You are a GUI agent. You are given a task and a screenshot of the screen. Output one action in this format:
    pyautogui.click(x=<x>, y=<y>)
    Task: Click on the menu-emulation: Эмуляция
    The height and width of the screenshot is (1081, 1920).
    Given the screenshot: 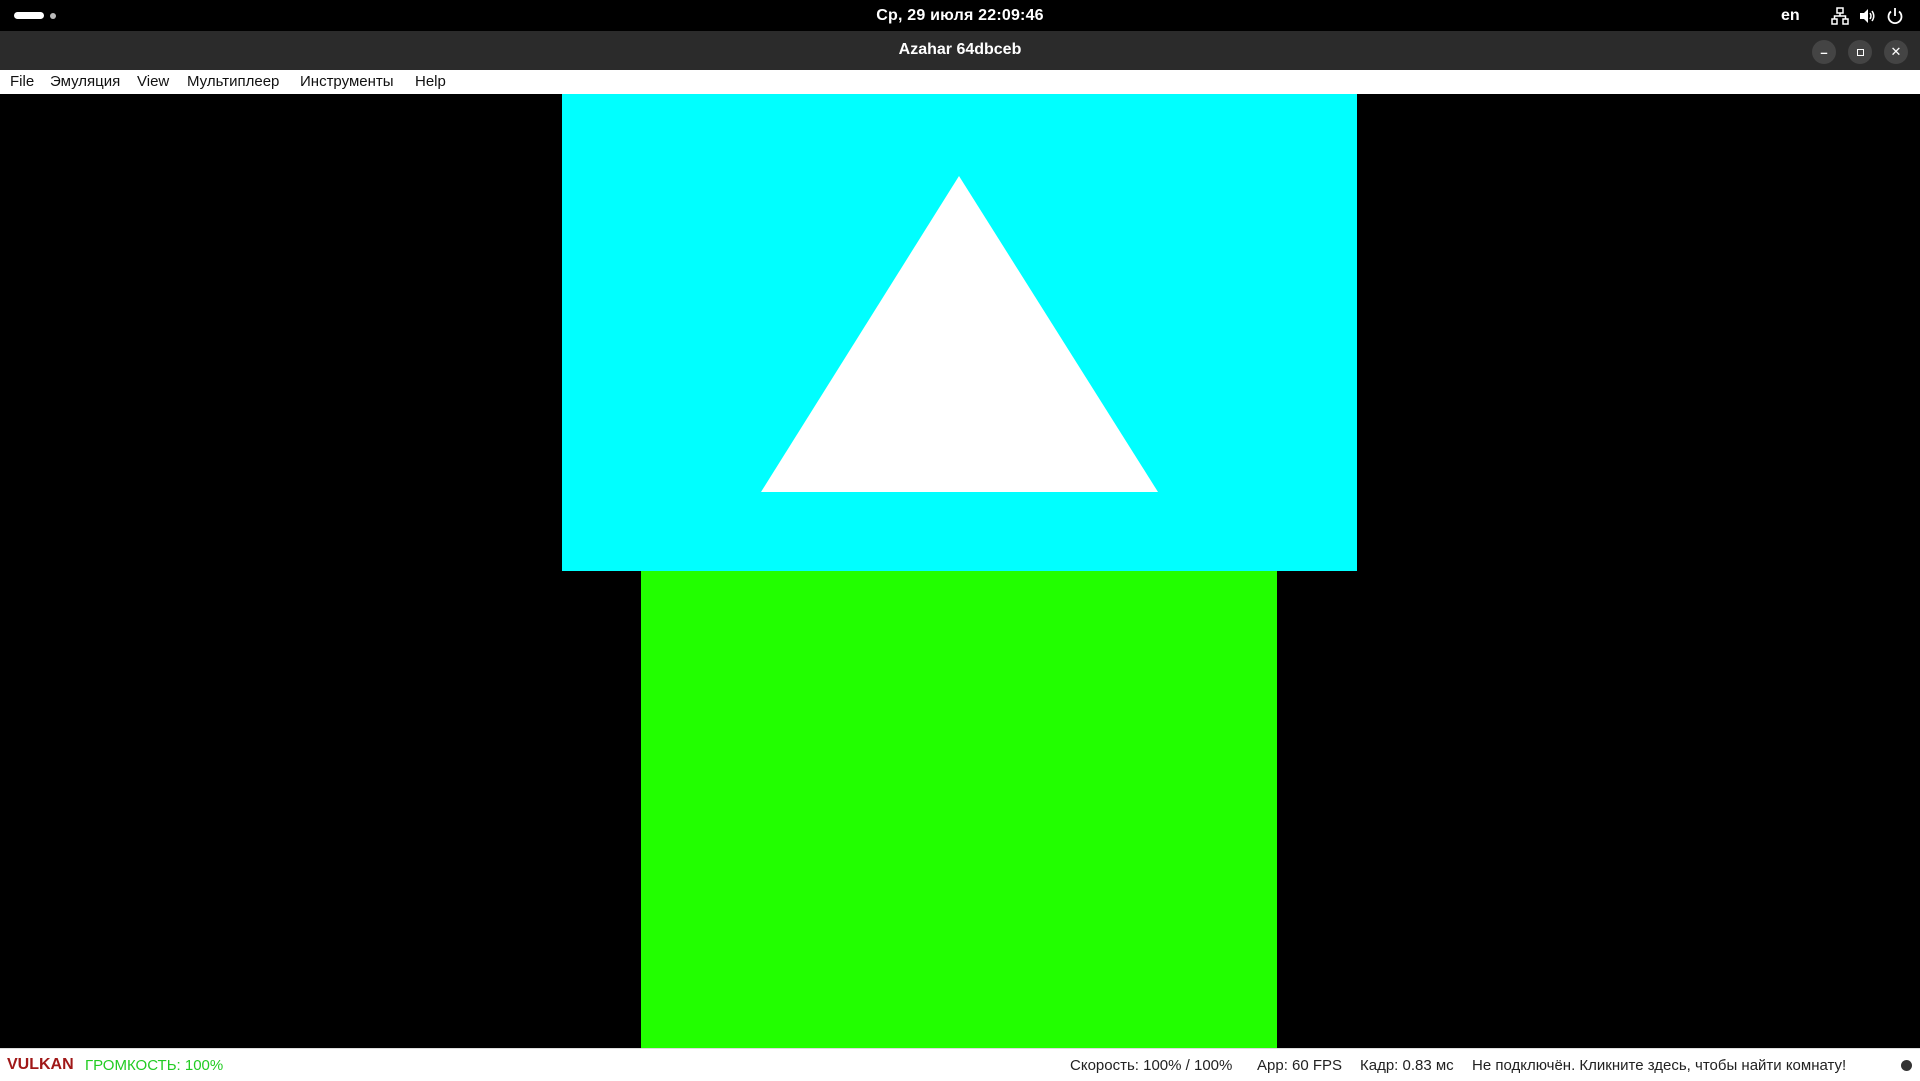 What is the action you would take?
    pyautogui.click(x=85, y=81)
    